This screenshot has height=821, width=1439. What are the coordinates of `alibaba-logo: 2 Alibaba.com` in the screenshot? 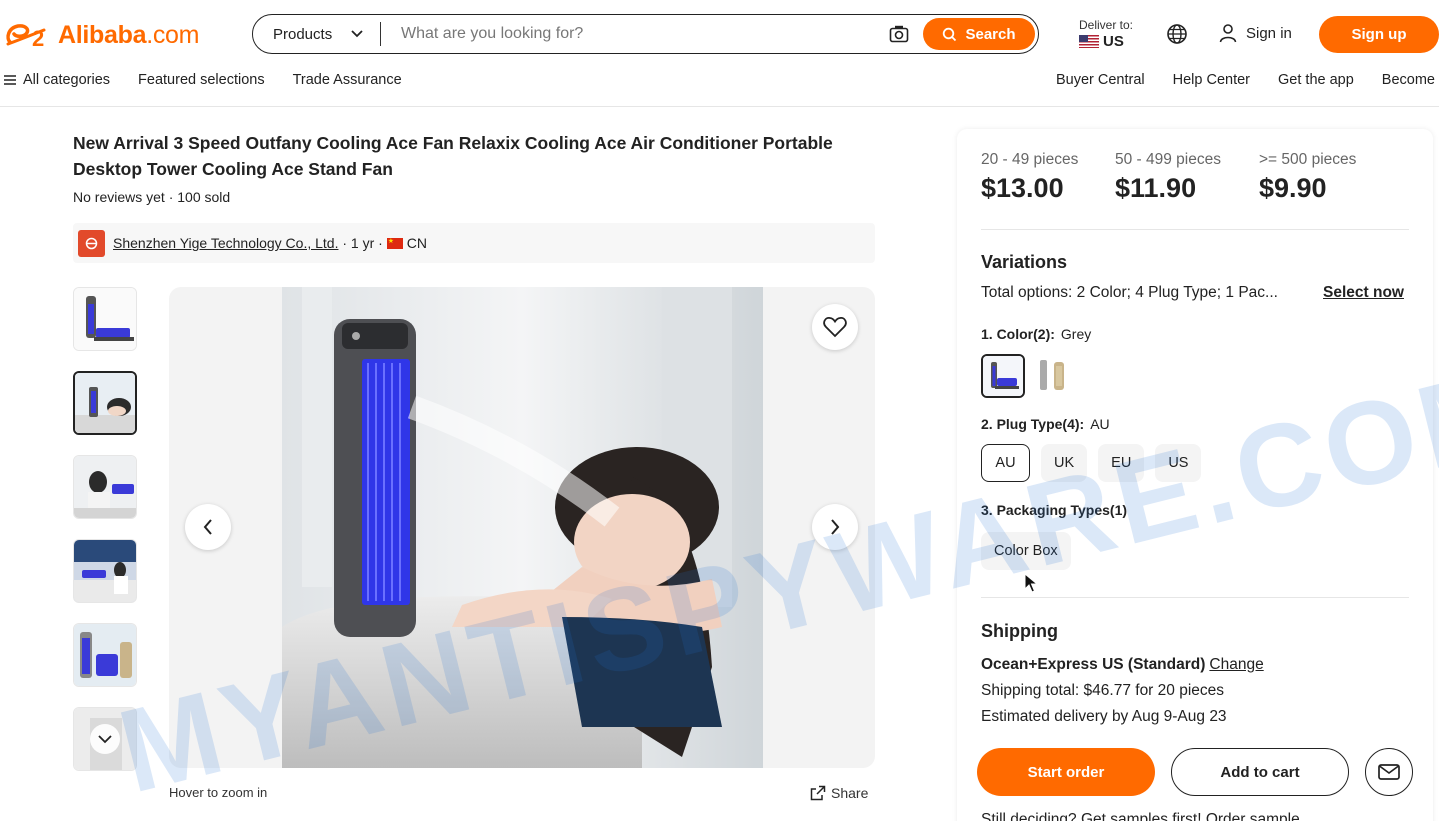 It's located at (101, 35).